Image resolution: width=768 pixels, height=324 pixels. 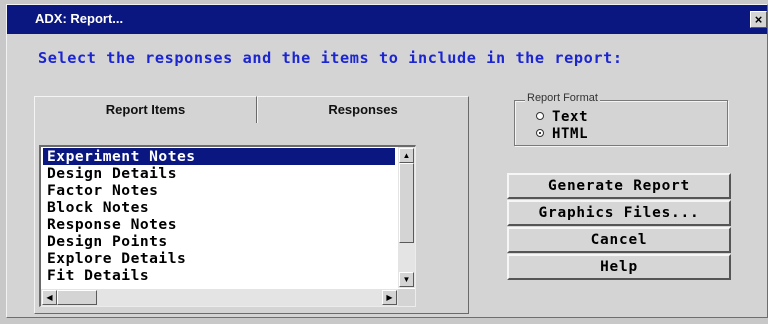 I want to click on scroll-down-arrow-icon: ▼, so click(x=406, y=279).